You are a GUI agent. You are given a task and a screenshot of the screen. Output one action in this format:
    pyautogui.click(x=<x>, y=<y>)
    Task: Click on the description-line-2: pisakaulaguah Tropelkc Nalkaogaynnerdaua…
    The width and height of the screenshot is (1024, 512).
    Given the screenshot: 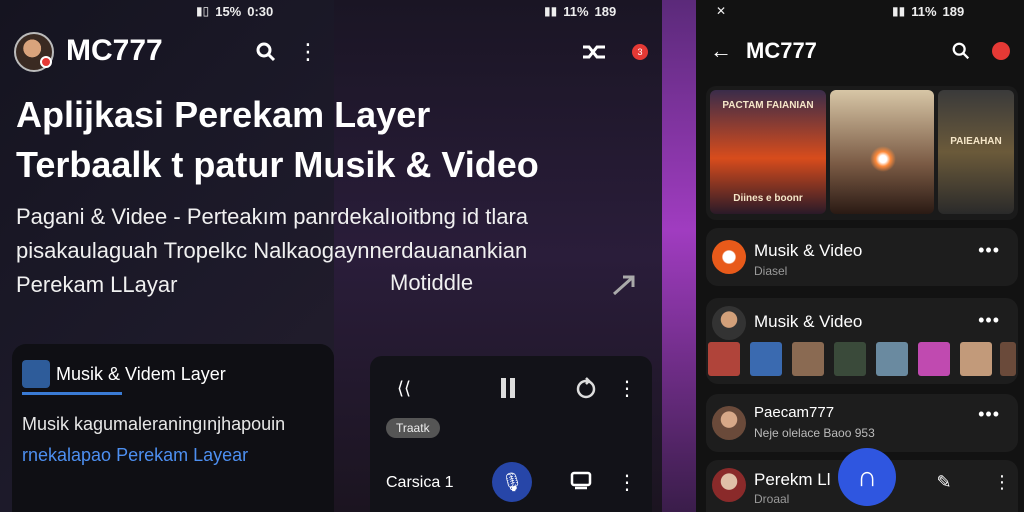 What is the action you would take?
    pyautogui.click(x=272, y=250)
    